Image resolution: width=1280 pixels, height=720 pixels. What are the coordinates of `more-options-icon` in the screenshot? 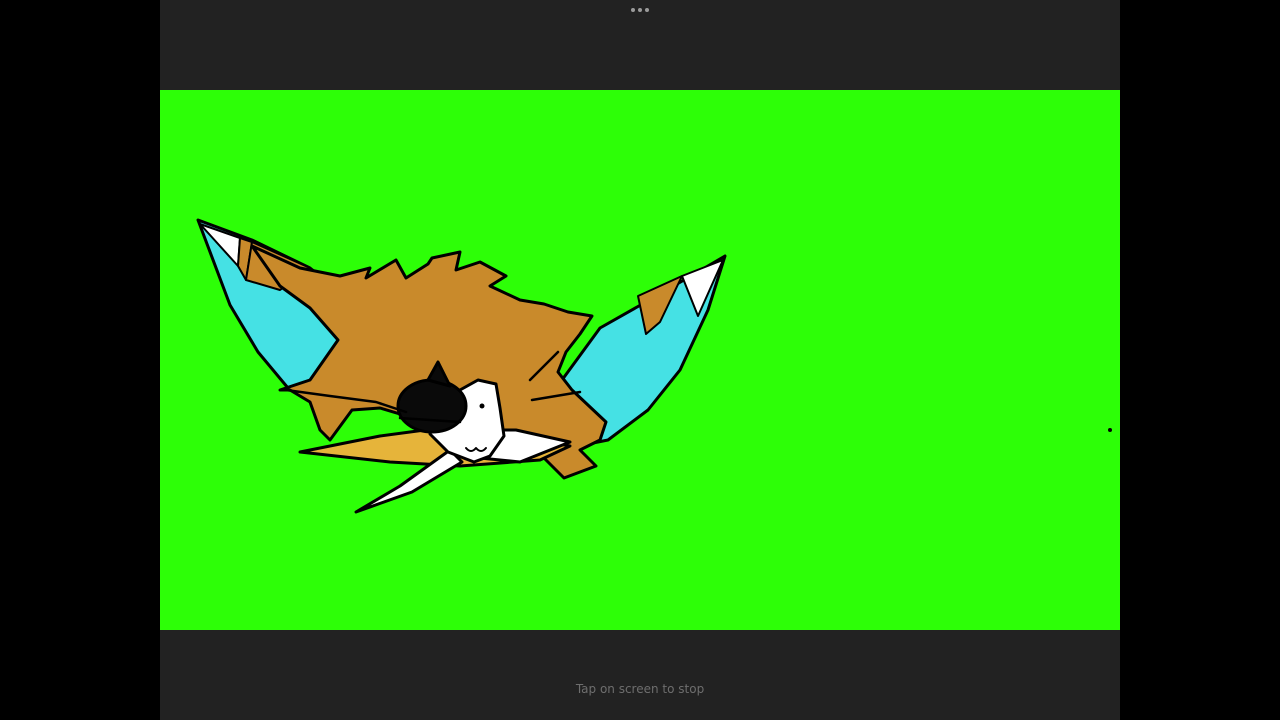 It's located at (640, 10).